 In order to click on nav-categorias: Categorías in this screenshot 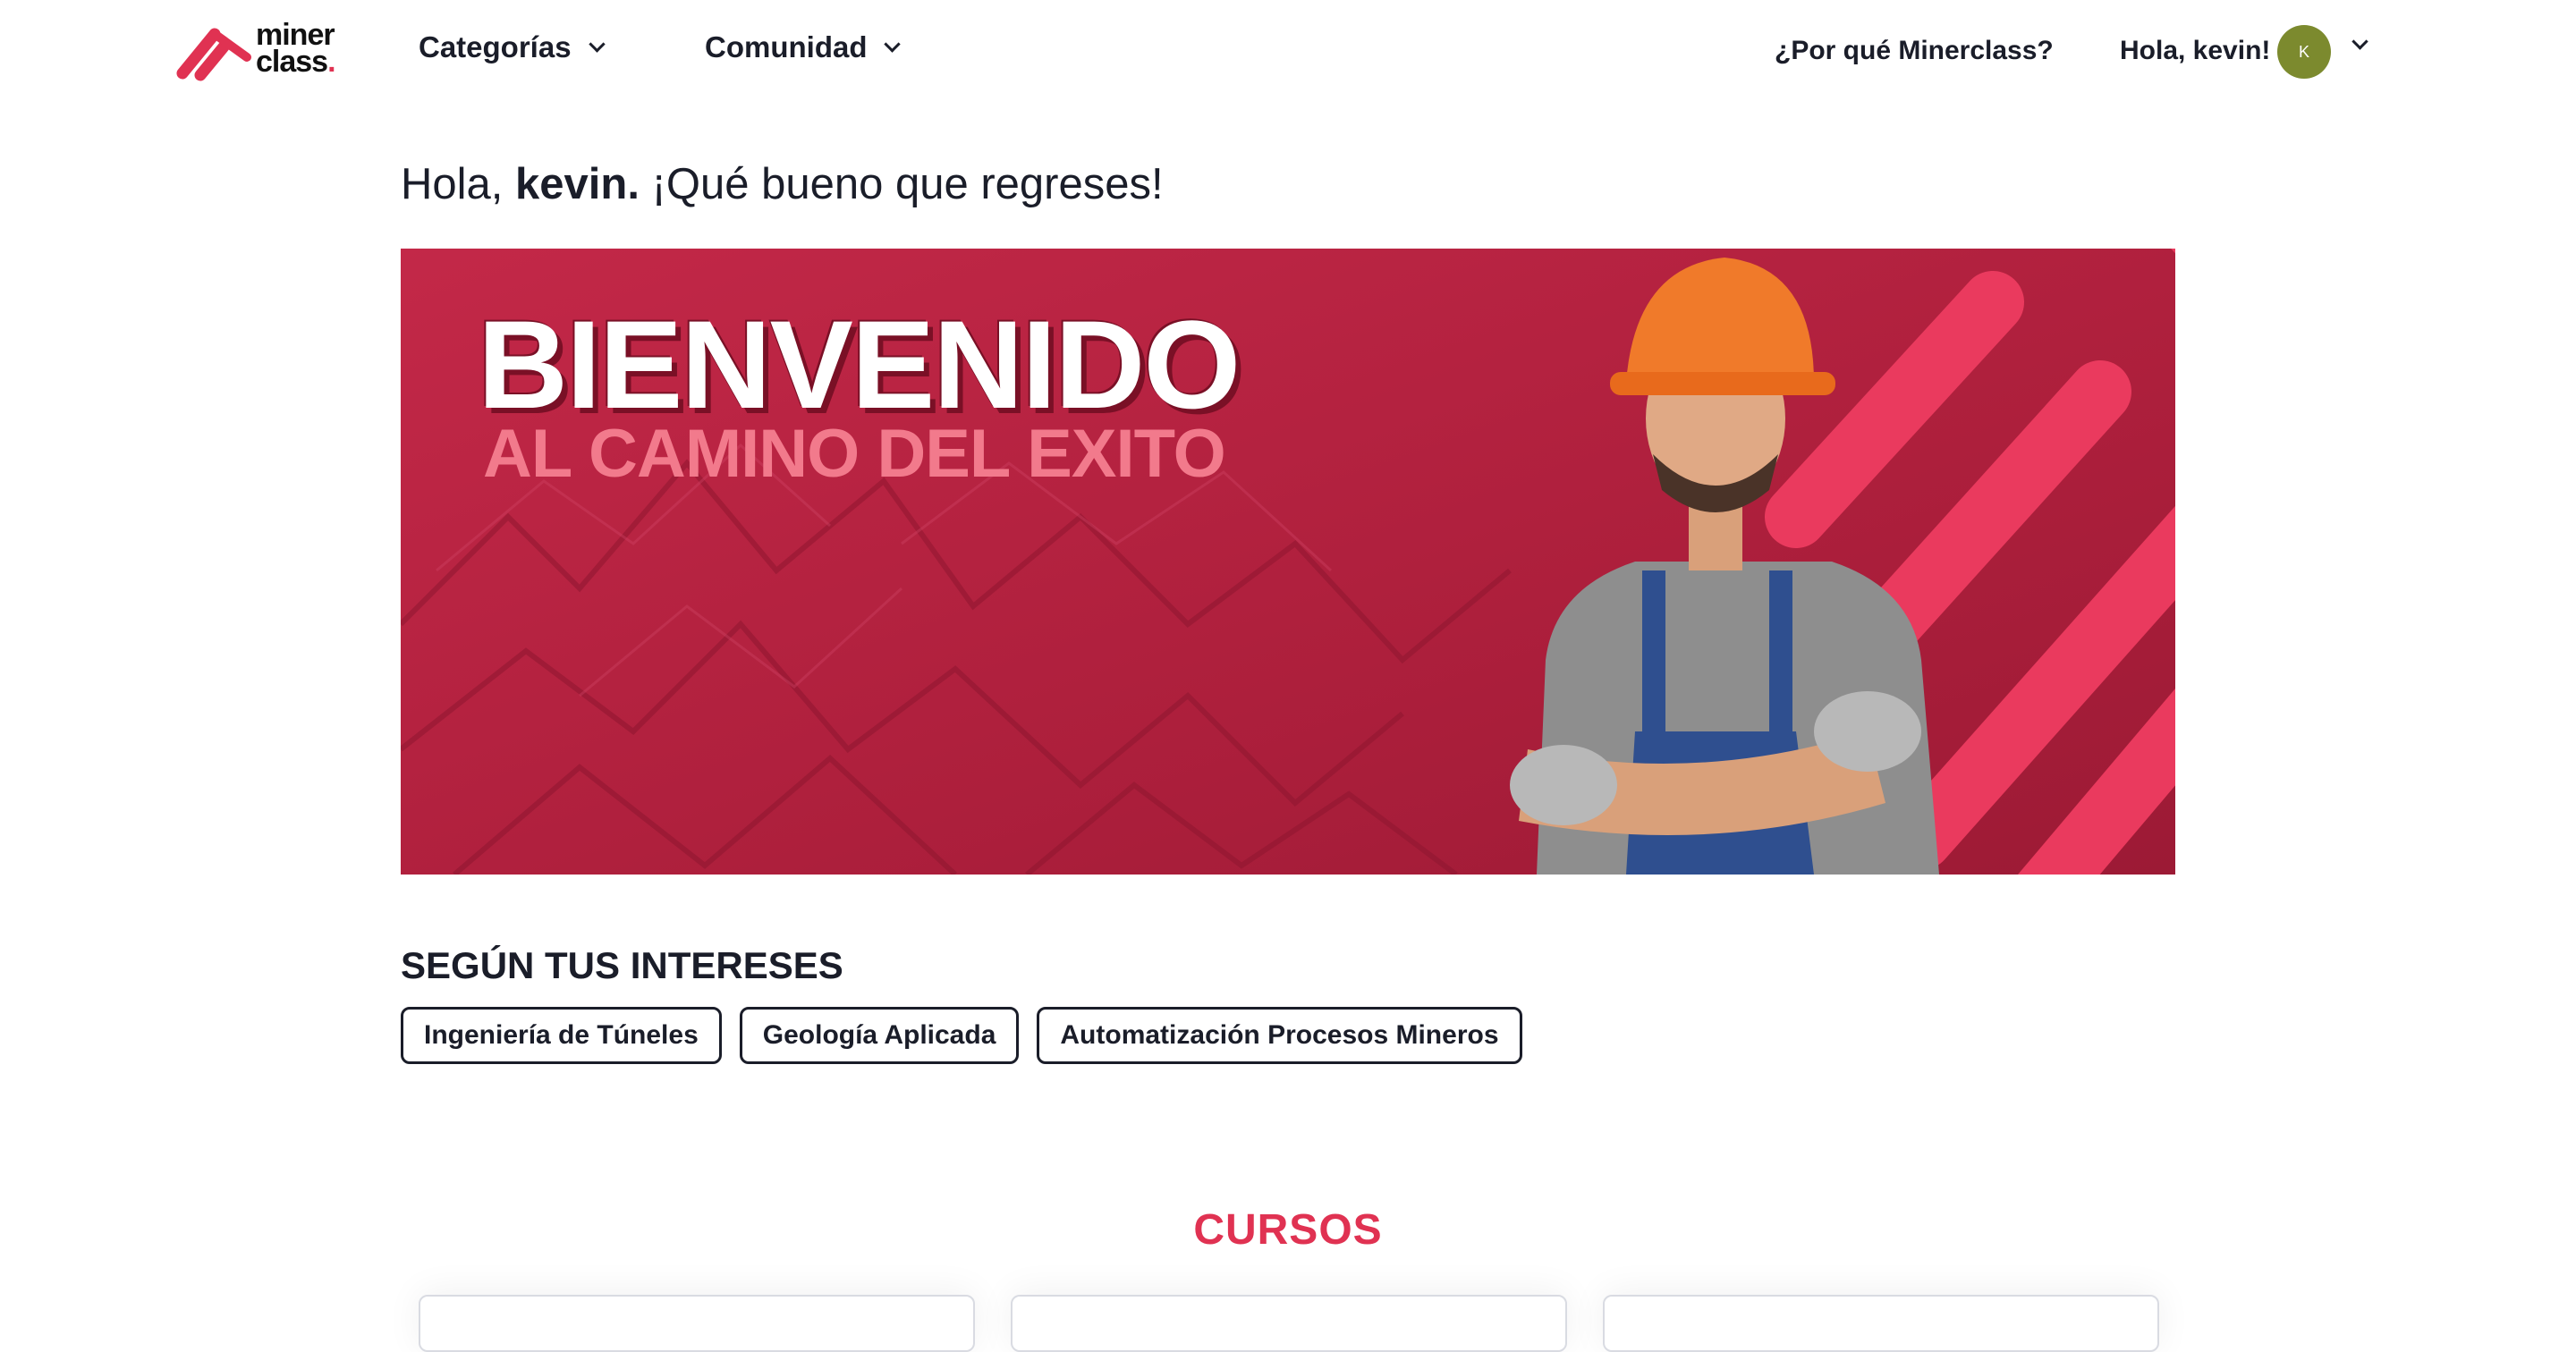, I will do `click(512, 47)`.